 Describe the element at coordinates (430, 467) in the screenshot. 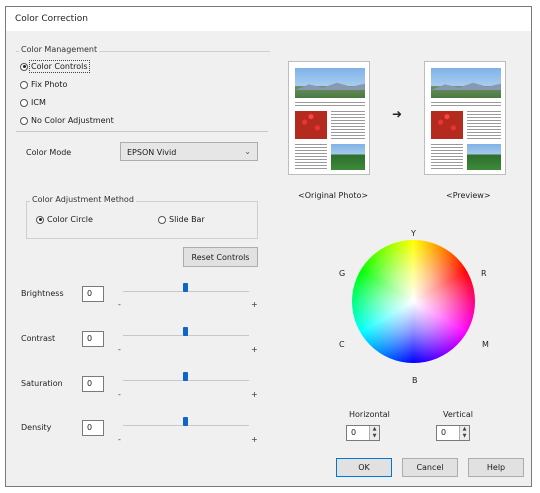

I see `cancel-button: Cancel` at that location.